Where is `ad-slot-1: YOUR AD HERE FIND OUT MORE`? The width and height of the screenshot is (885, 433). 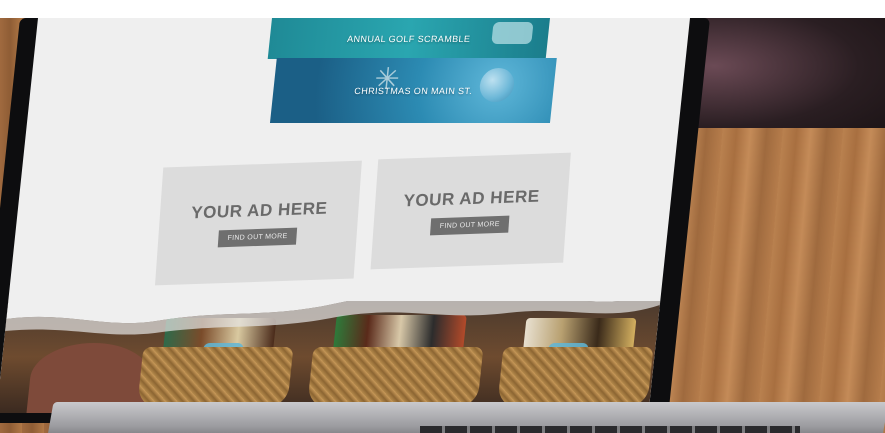
ad-slot-1: YOUR AD HERE FIND OUT MORE is located at coordinates (258, 223).